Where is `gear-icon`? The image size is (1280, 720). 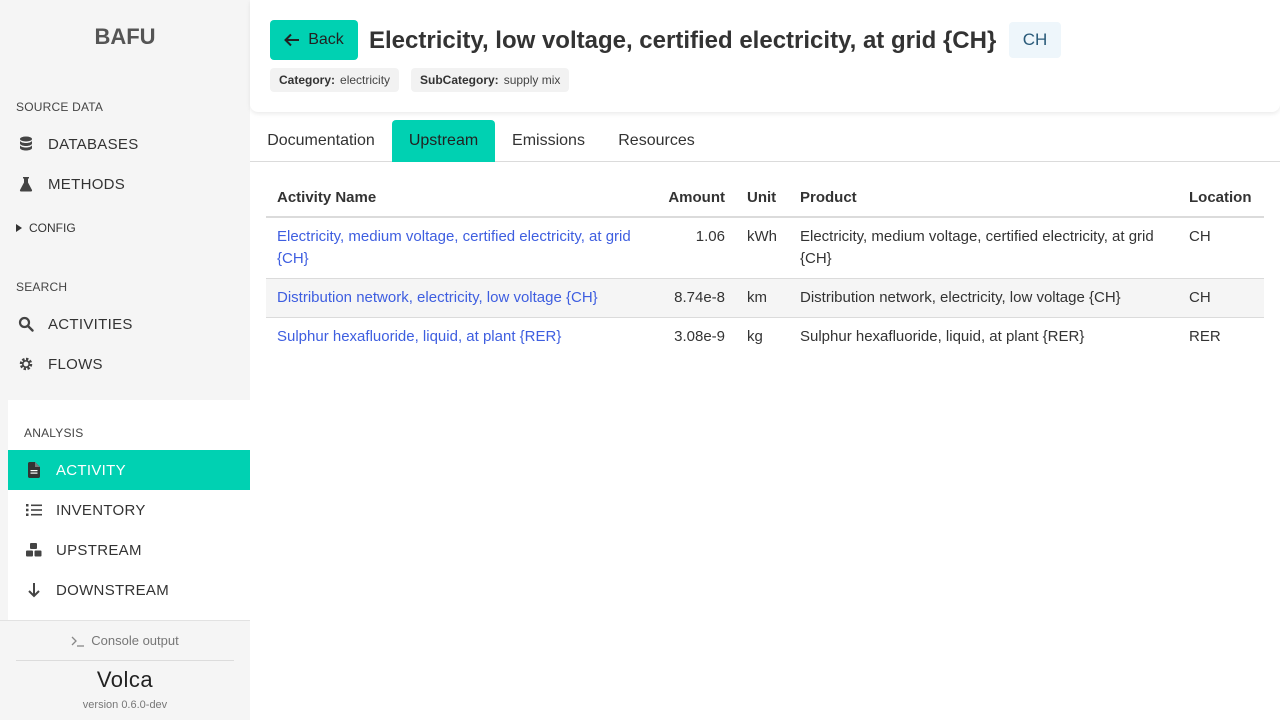
gear-icon is located at coordinates (26, 364).